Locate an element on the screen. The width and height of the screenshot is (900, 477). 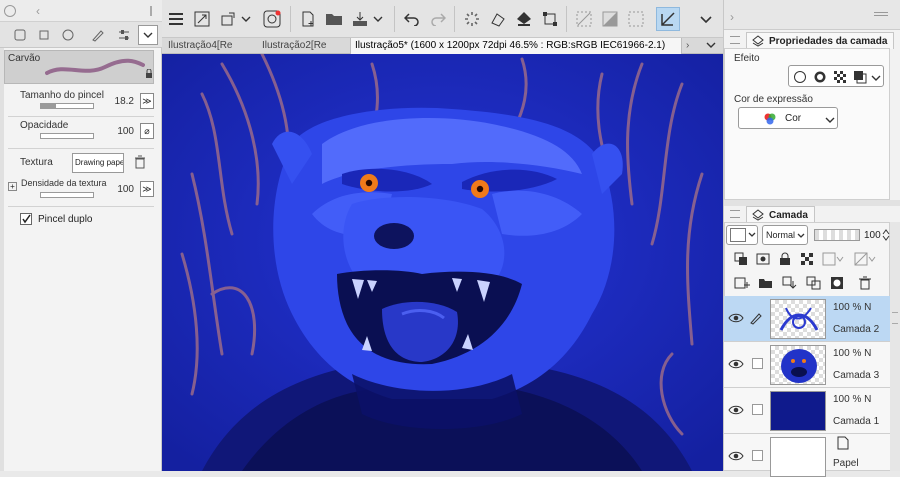
expression-color-select: Cor is located at coordinates (788, 118).